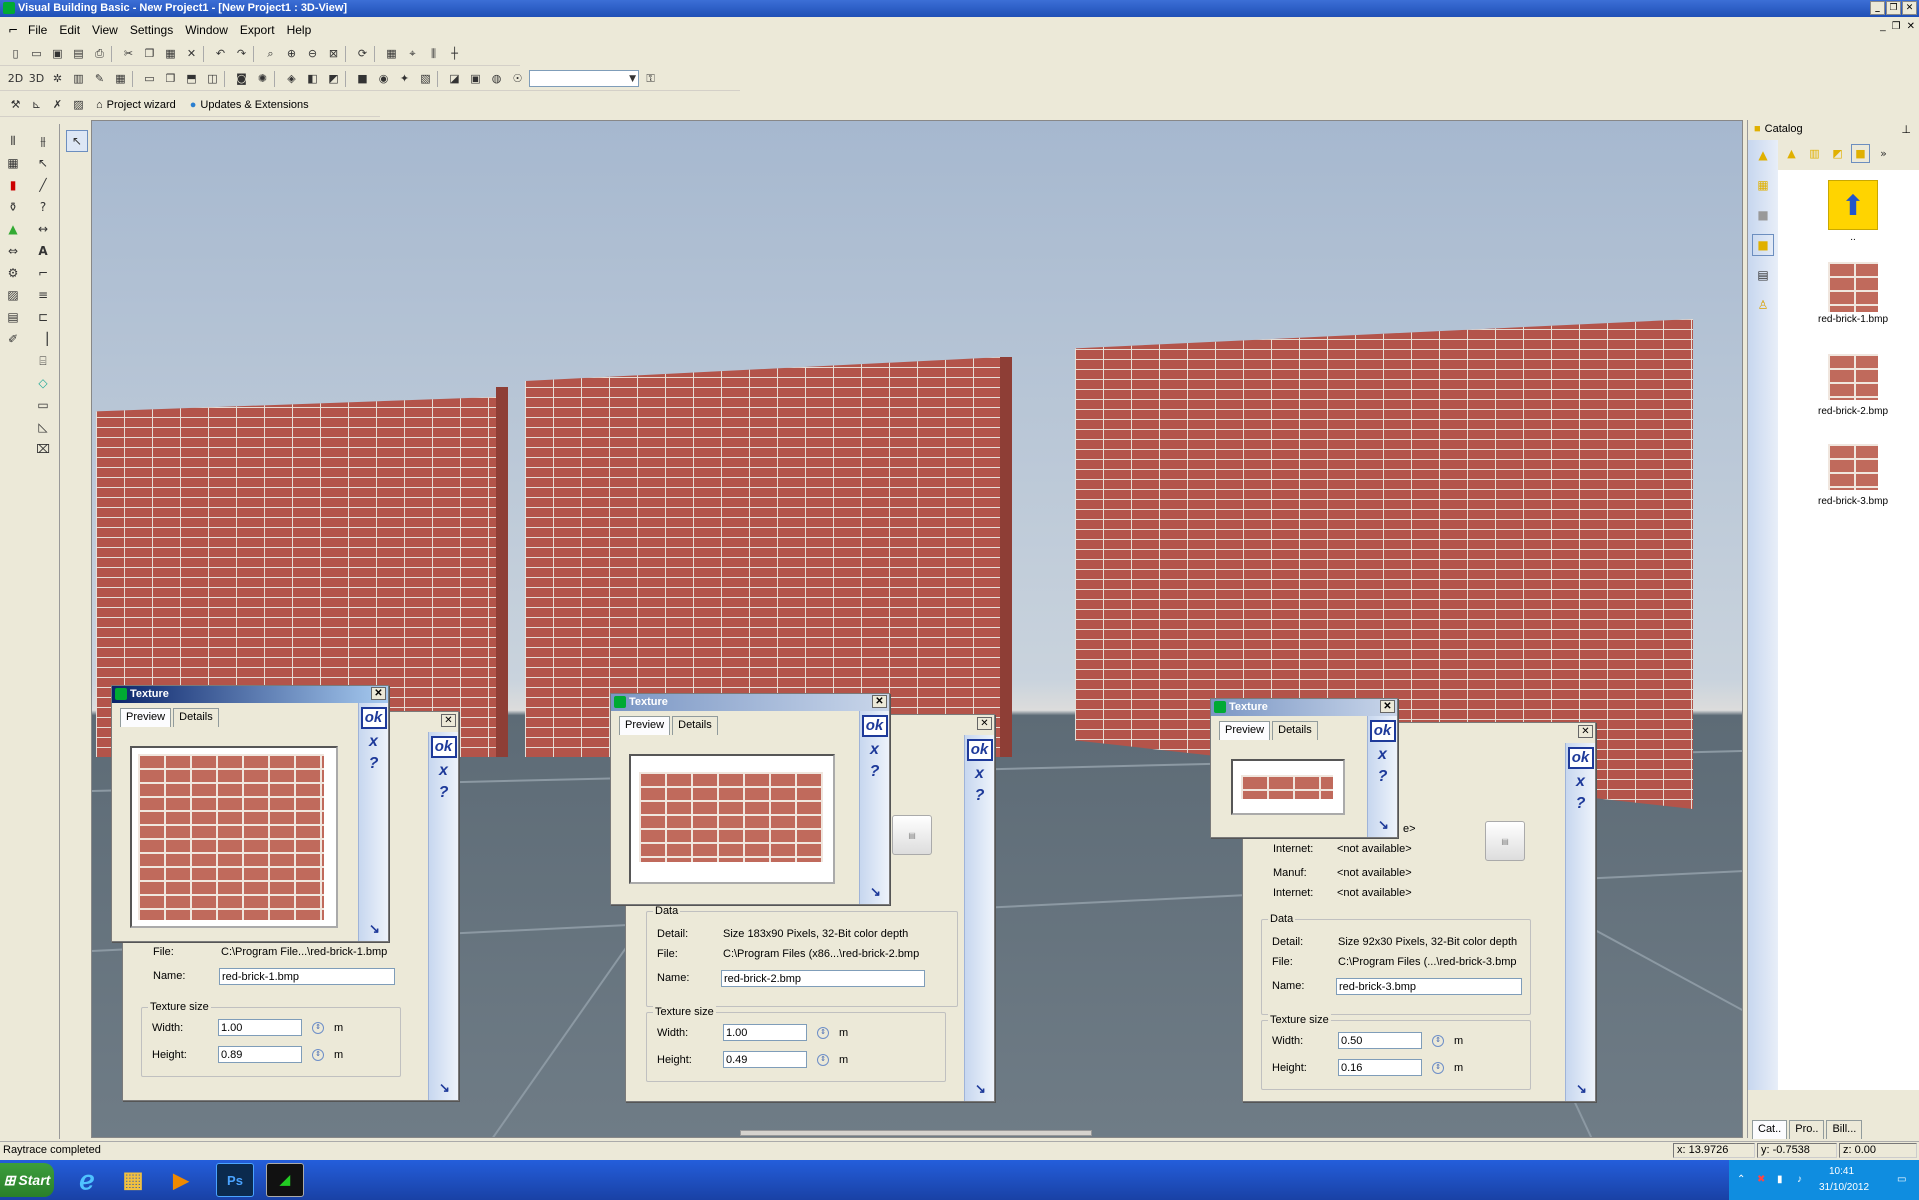  Describe the element at coordinates (1763, 185) in the screenshot. I see `catalog-library-icon: ▦` at that location.